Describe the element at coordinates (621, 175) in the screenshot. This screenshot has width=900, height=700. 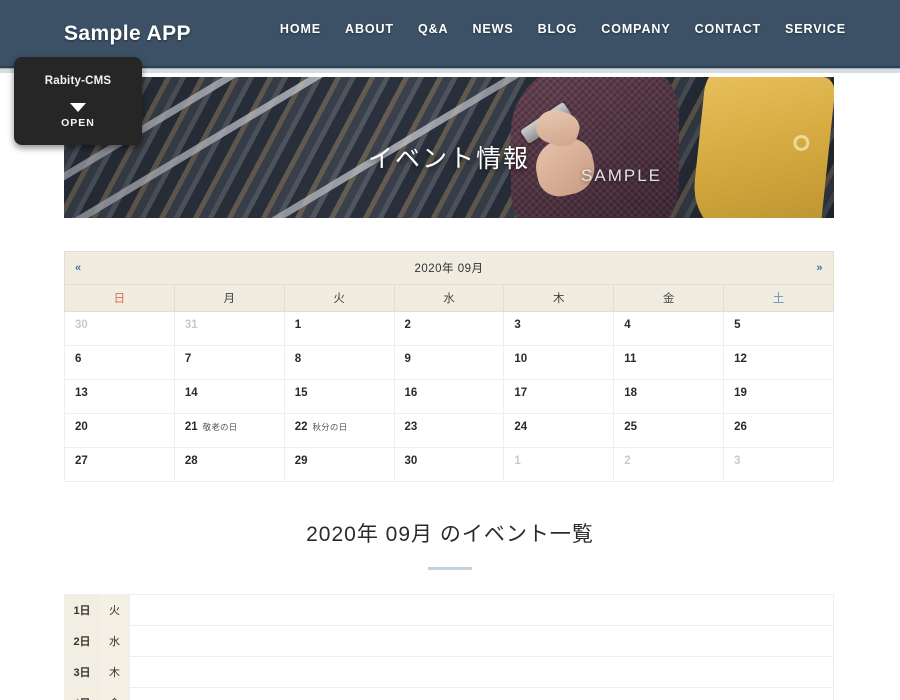
I see `hero-watermark: SAMPLE` at that location.